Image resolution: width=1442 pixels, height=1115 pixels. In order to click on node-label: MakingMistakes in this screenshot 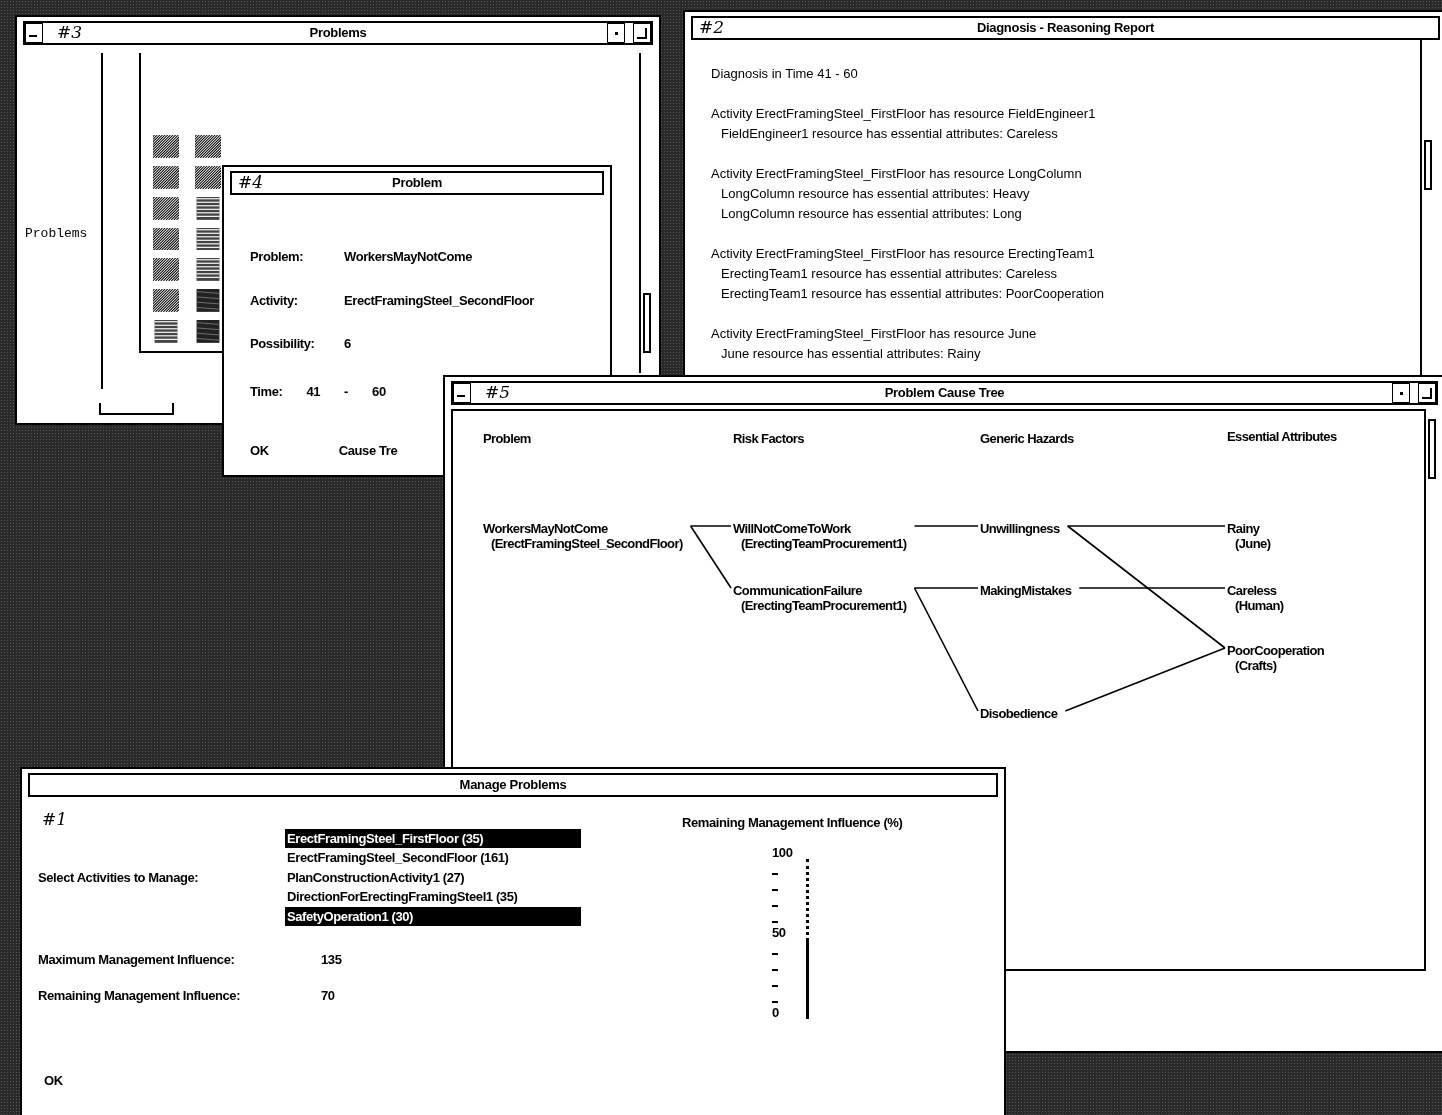, I will do `click(1026, 590)`.